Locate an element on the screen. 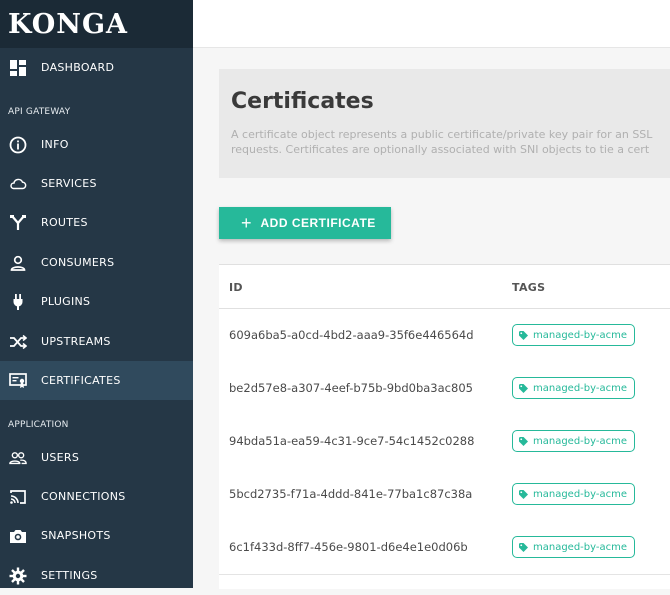  add-certificate-label: ADD CERTIFICATE is located at coordinates (318, 223).